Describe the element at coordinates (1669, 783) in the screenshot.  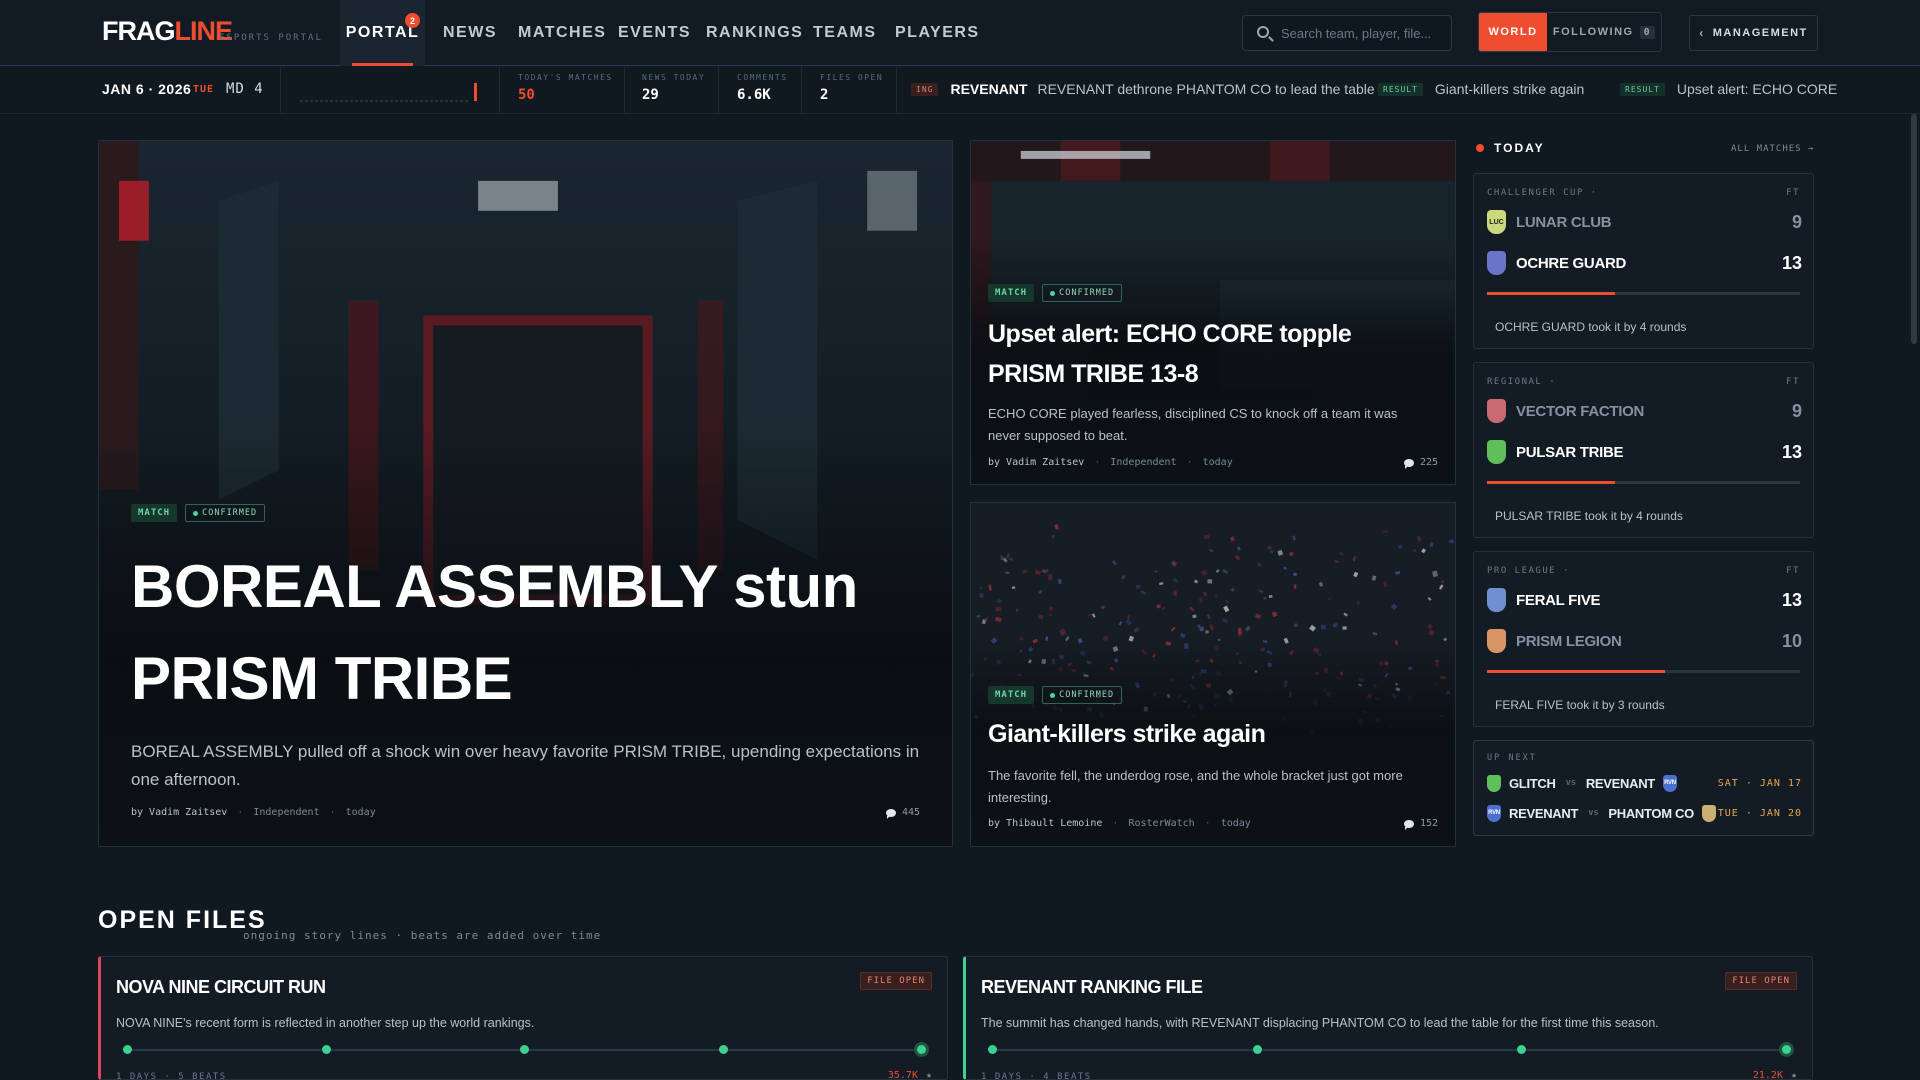
I see `team-crest-icon: RVN` at that location.